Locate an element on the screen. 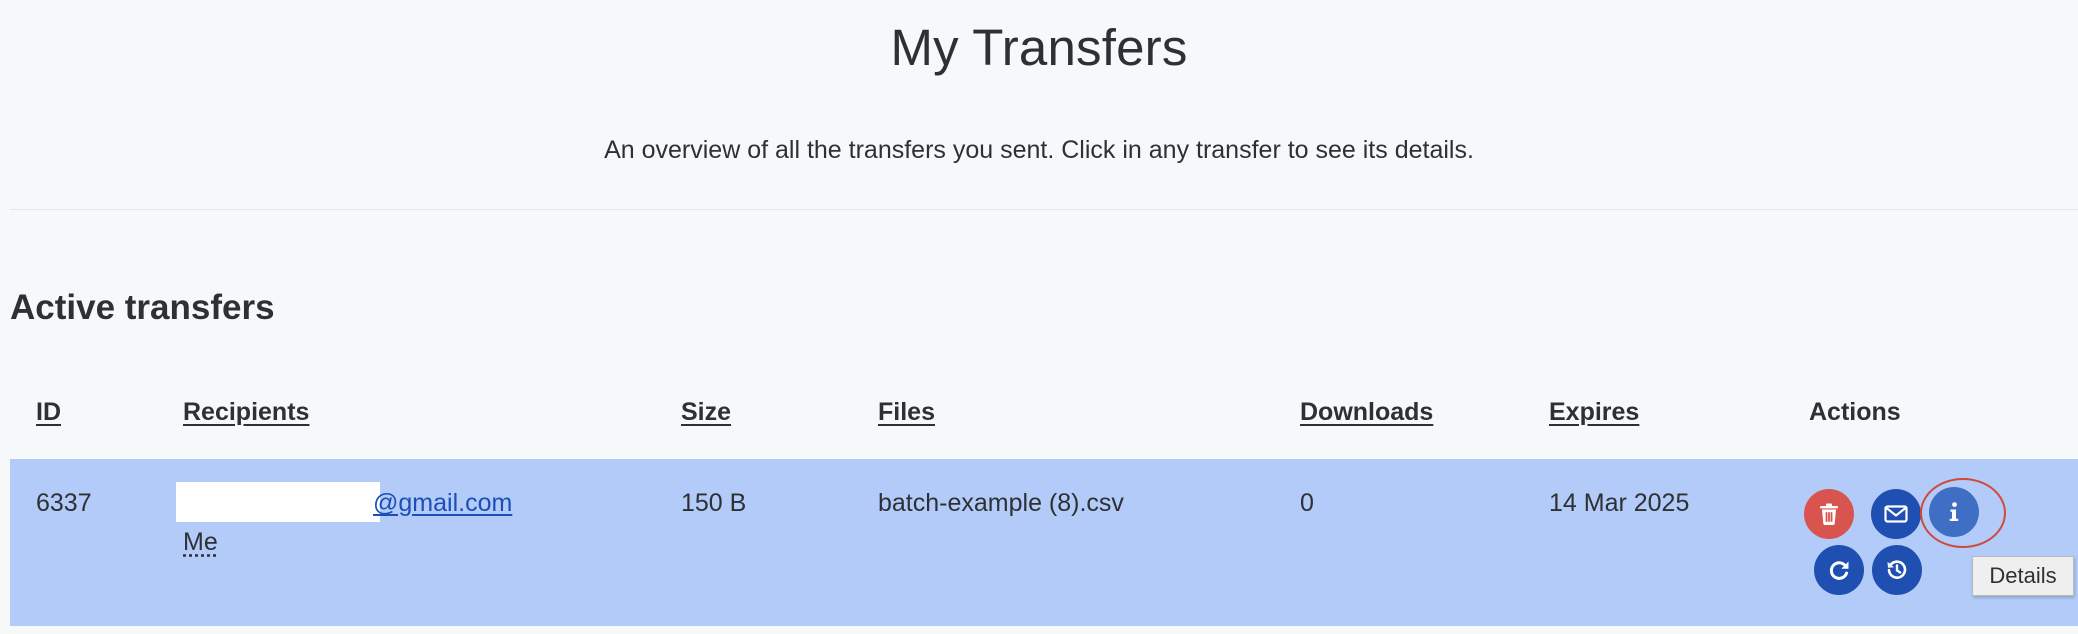 The width and height of the screenshot is (2078, 634). envelope-icon is located at coordinates (1896, 514).